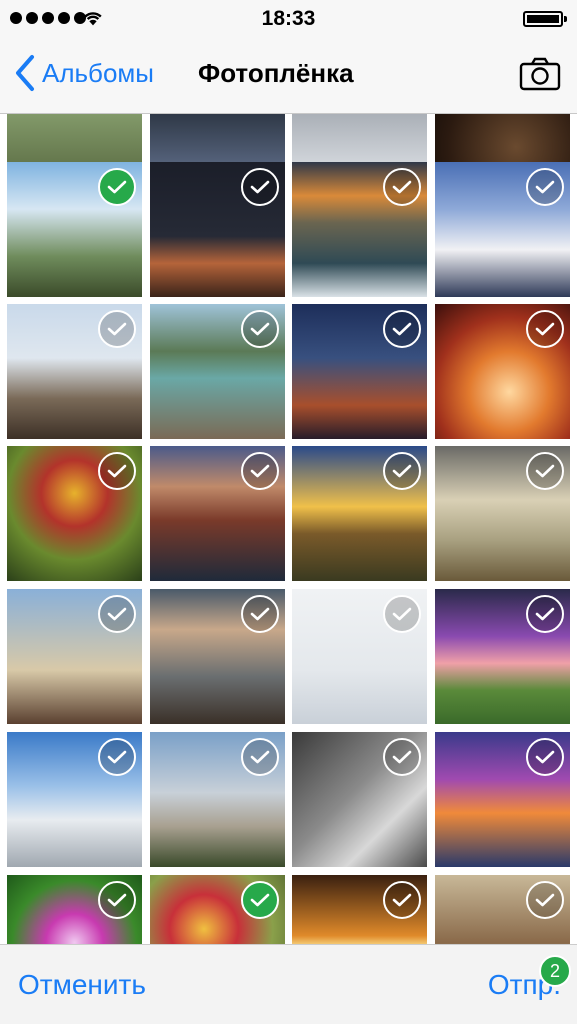  What do you see at coordinates (217, 371) in the screenshot?
I see `photo-forest-lake` at bounding box center [217, 371].